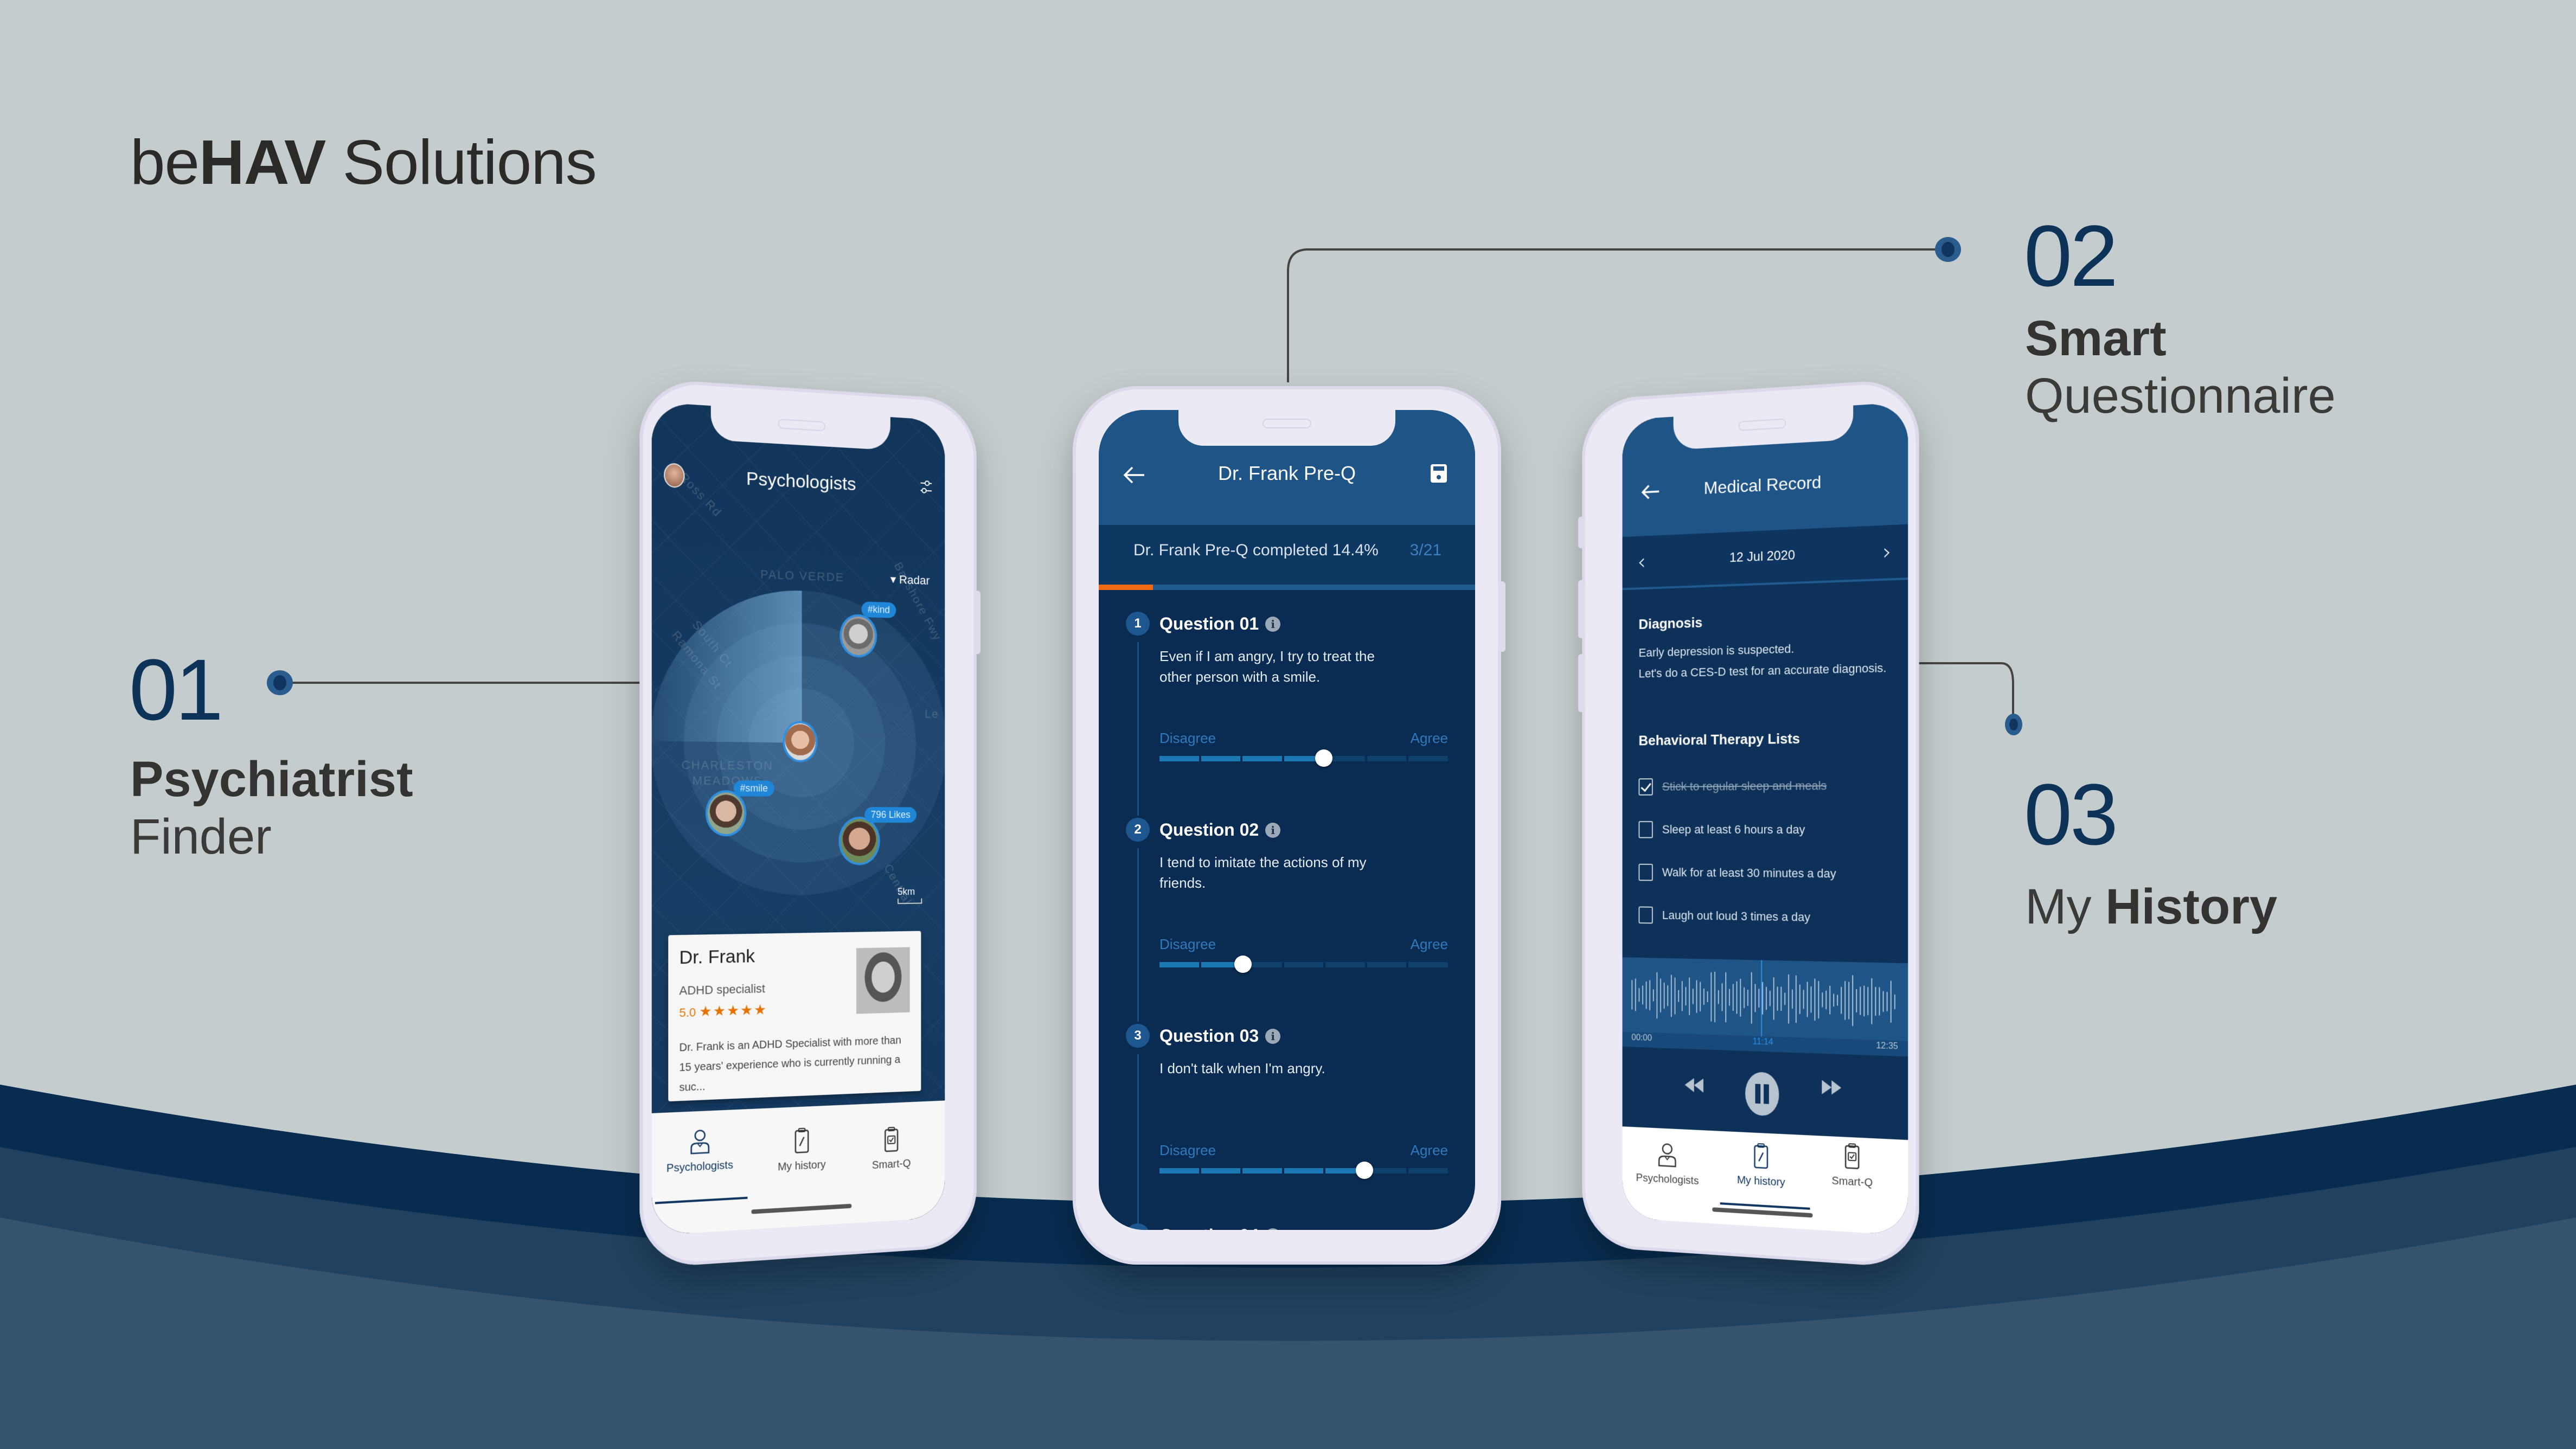 This screenshot has width=2576, height=1449. Describe the element at coordinates (1286, 428) in the screenshot. I see `phone-notch` at that location.